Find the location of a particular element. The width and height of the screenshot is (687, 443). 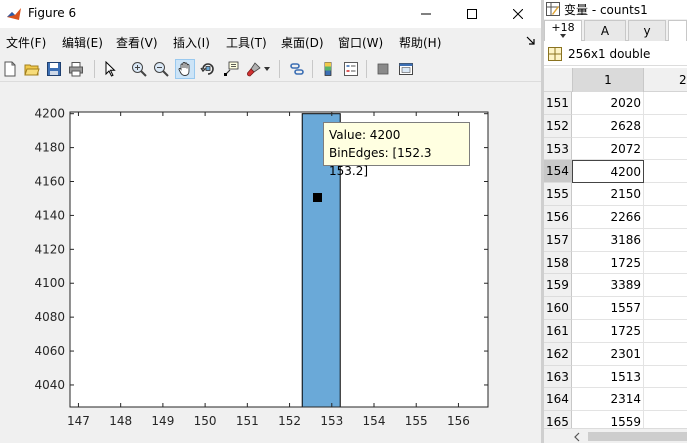

data-cursor-button is located at coordinates (231, 69).